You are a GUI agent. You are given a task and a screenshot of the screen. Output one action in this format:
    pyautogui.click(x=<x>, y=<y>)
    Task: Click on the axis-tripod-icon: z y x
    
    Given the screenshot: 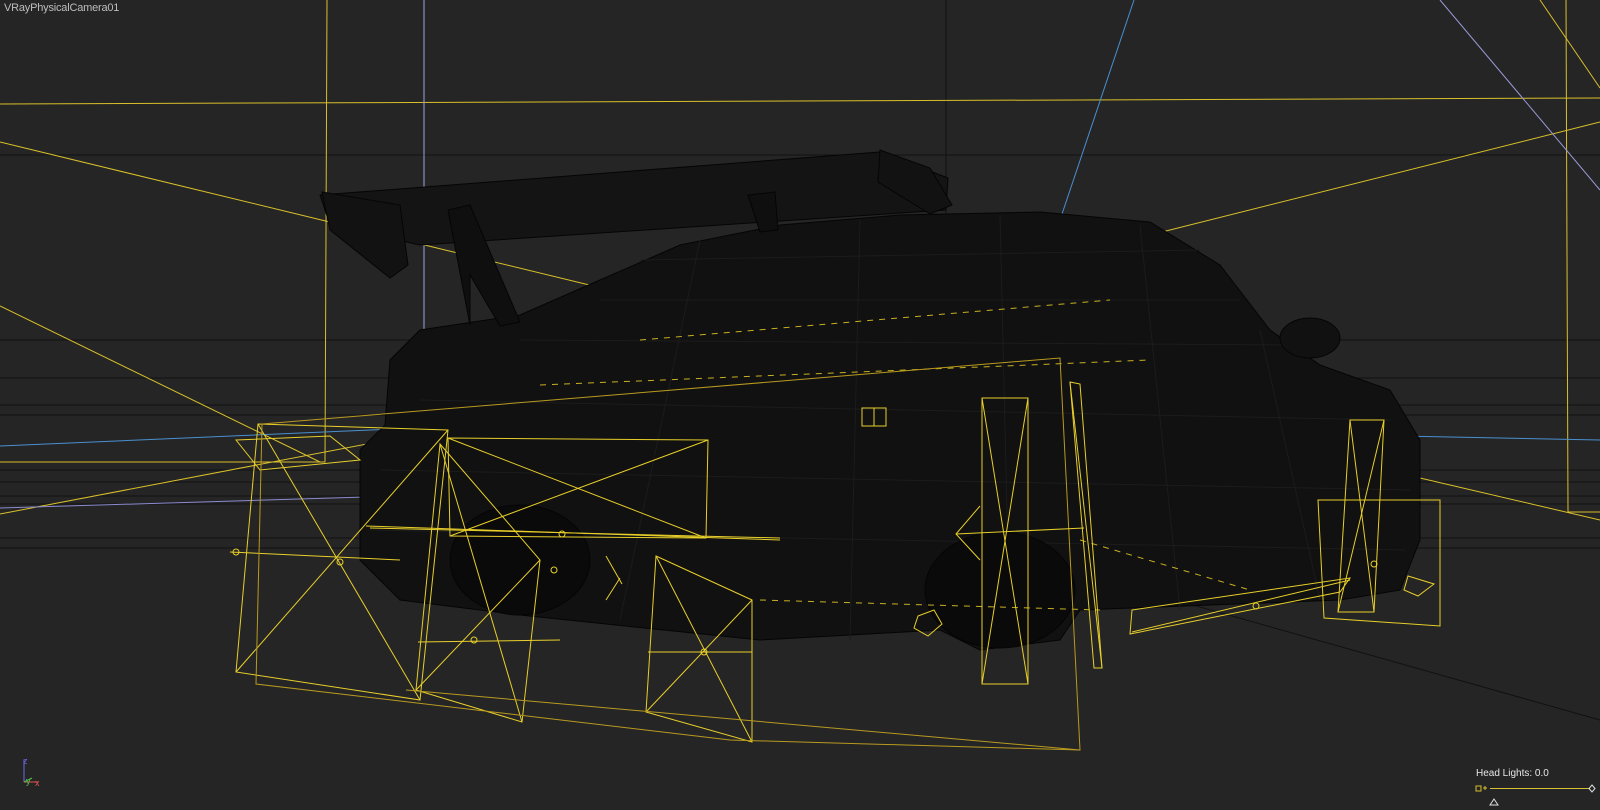 What is the action you would take?
    pyautogui.click(x=34, y=772)
    